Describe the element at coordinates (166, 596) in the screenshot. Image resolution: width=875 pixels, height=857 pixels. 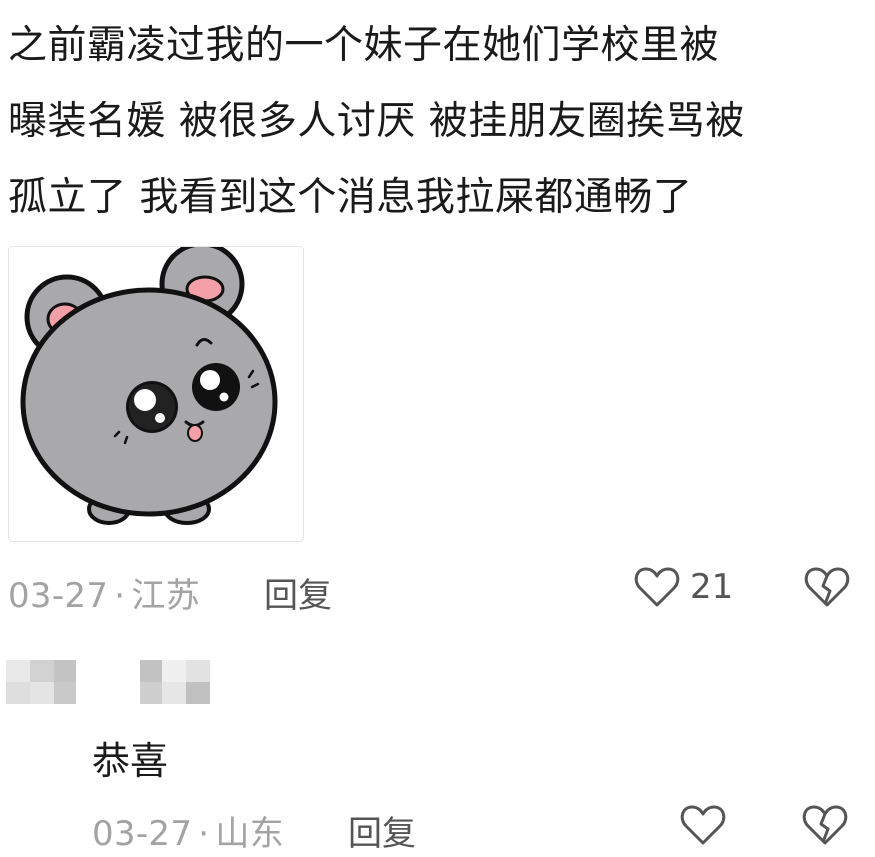
I see `post-location: 江苏` at that location.